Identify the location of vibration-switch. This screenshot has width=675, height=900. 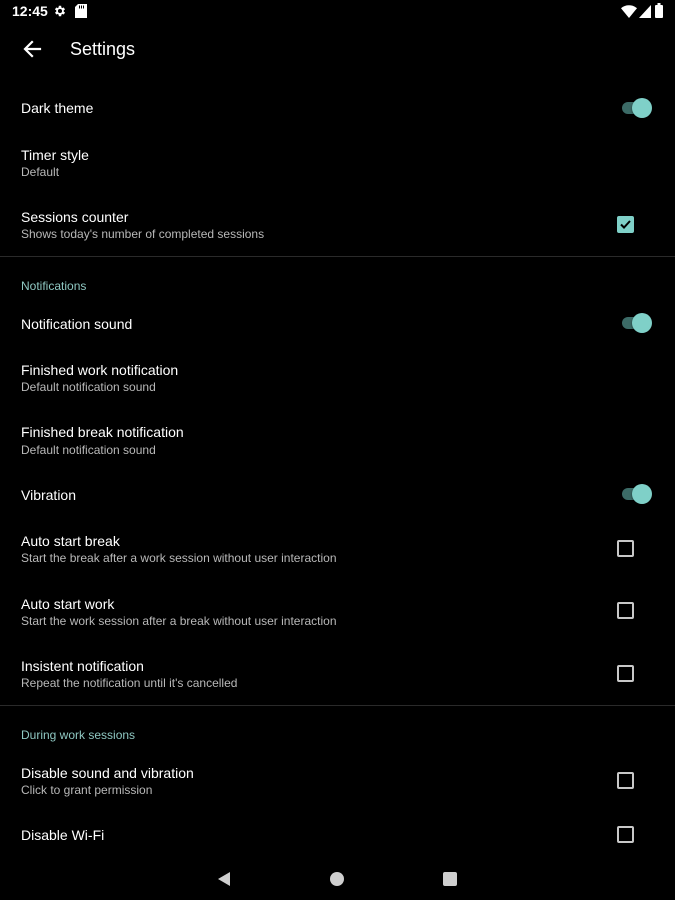
(636, 494).